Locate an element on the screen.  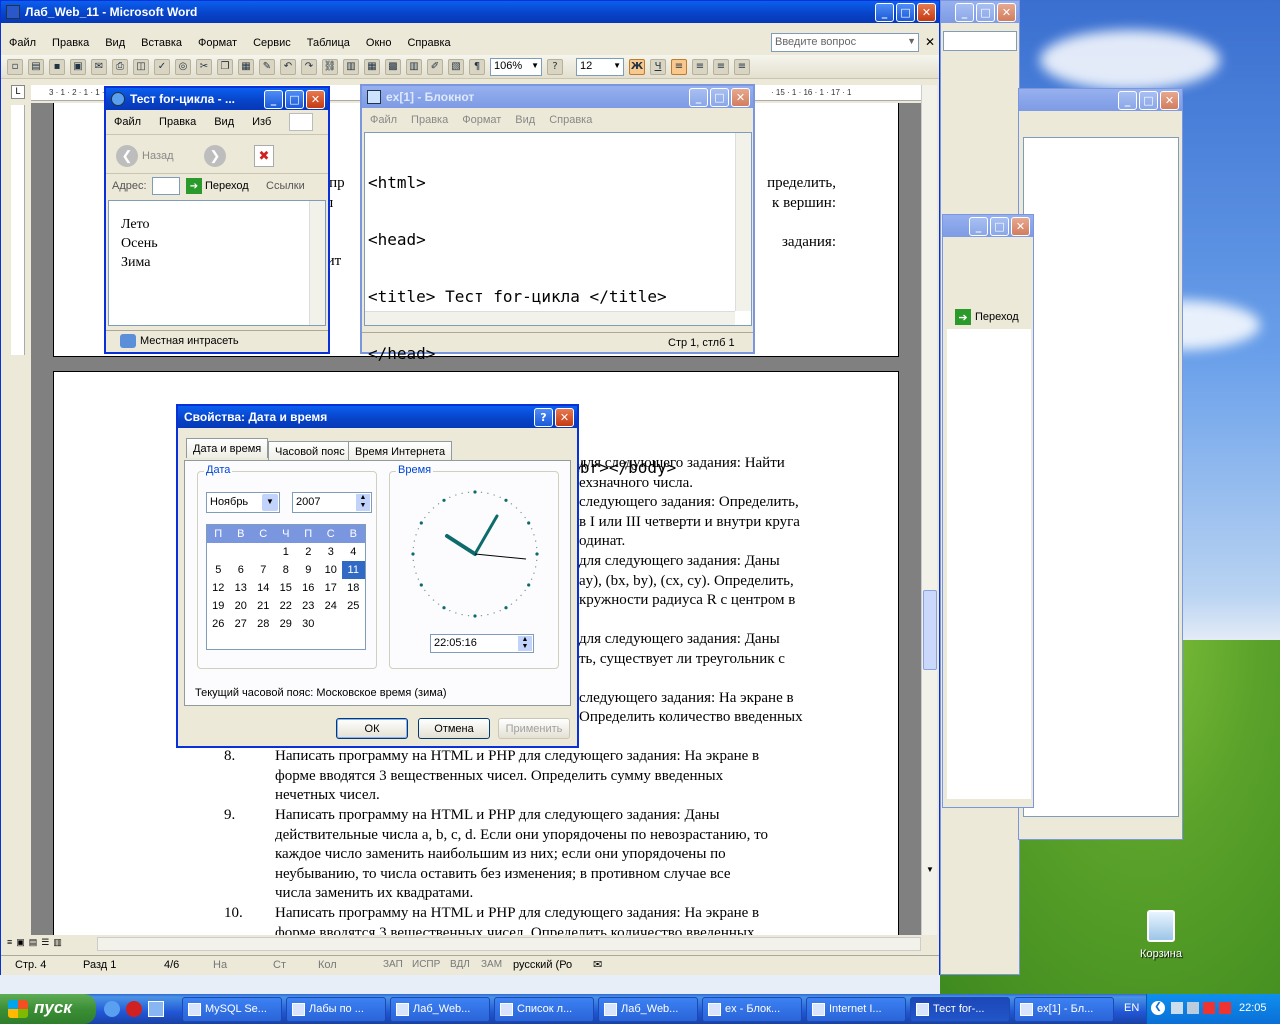
month-select: Ноябрь ▼ is located at coordinates (243, 502).